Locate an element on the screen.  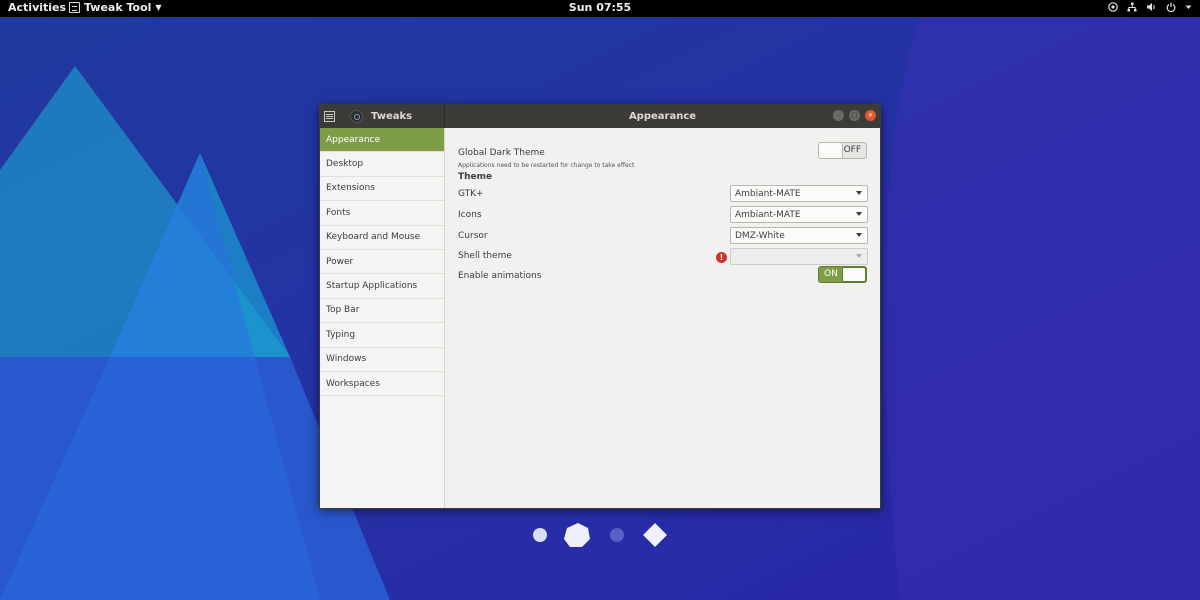
dark-circle-shape-icon is located at coordinates (617, 535).